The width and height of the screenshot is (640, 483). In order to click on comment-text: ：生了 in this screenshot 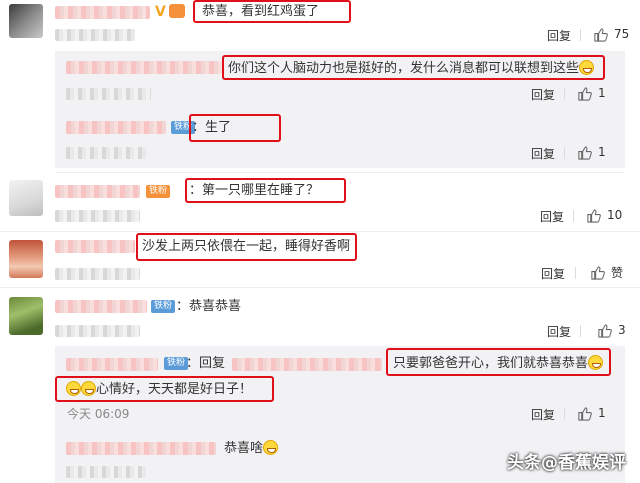, I will do `click(211, 128)`.